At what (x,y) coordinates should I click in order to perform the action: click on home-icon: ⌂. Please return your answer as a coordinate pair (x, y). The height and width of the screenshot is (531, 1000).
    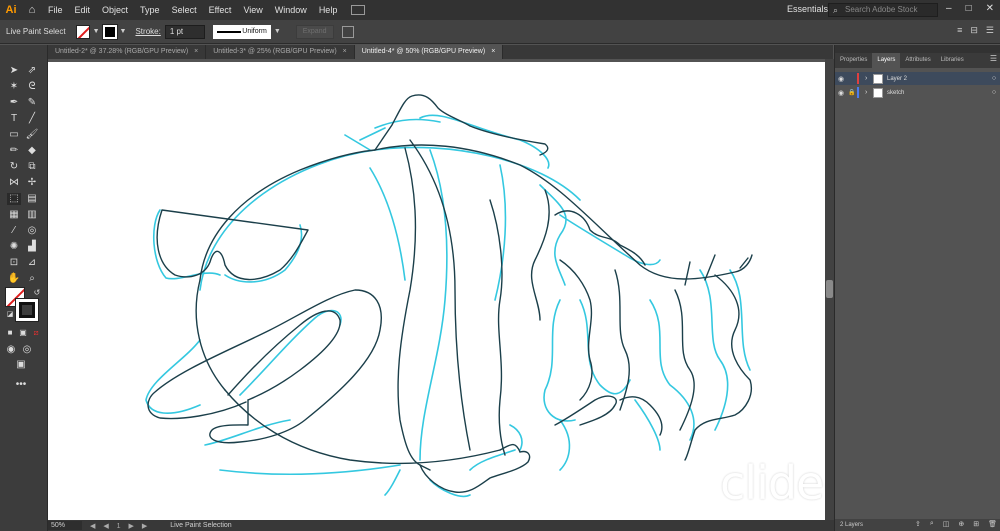
    Looking at the image, I should click on (32, 10).